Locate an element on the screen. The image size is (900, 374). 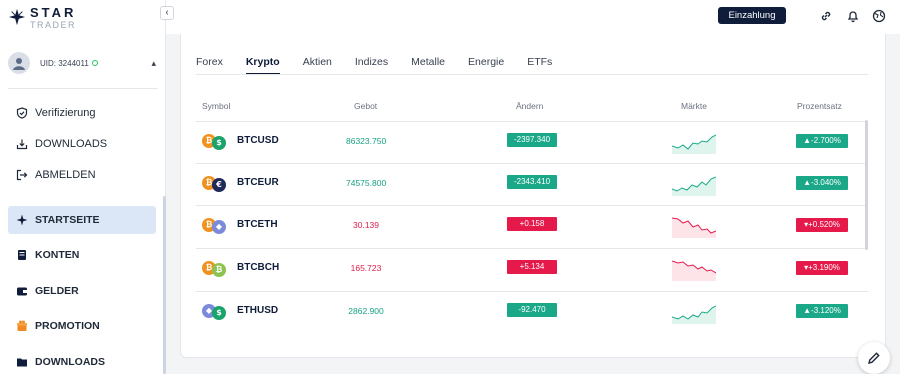
edit-button is located at coordinates (874, 358).